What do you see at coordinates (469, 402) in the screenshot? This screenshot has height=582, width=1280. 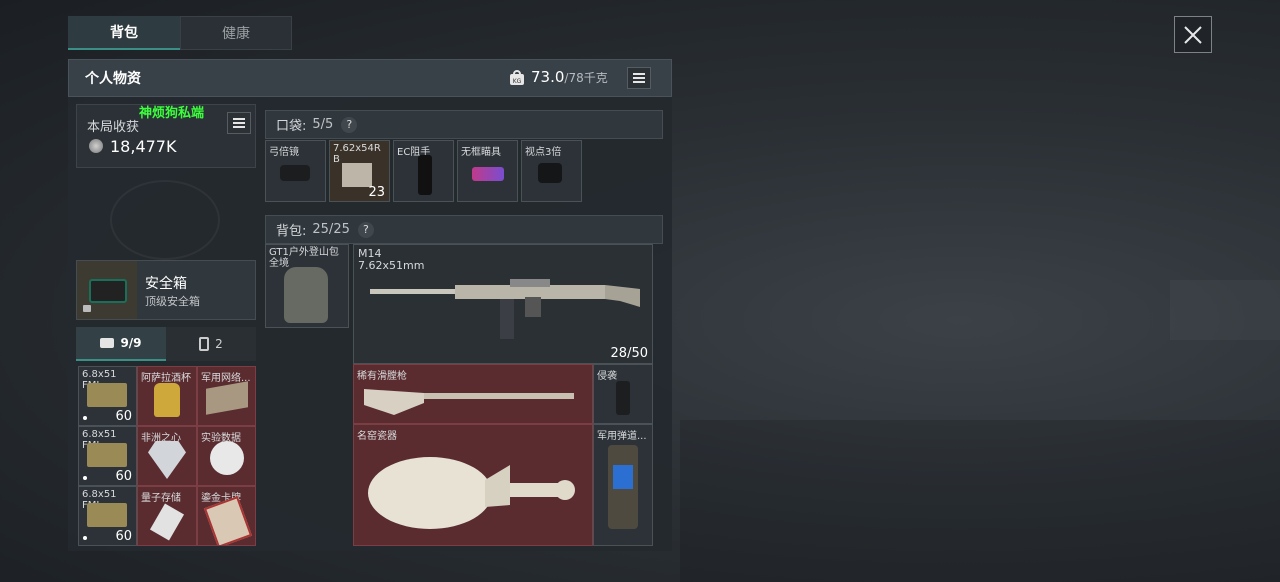 I see `musket-image` at bounding box center [469, 402].